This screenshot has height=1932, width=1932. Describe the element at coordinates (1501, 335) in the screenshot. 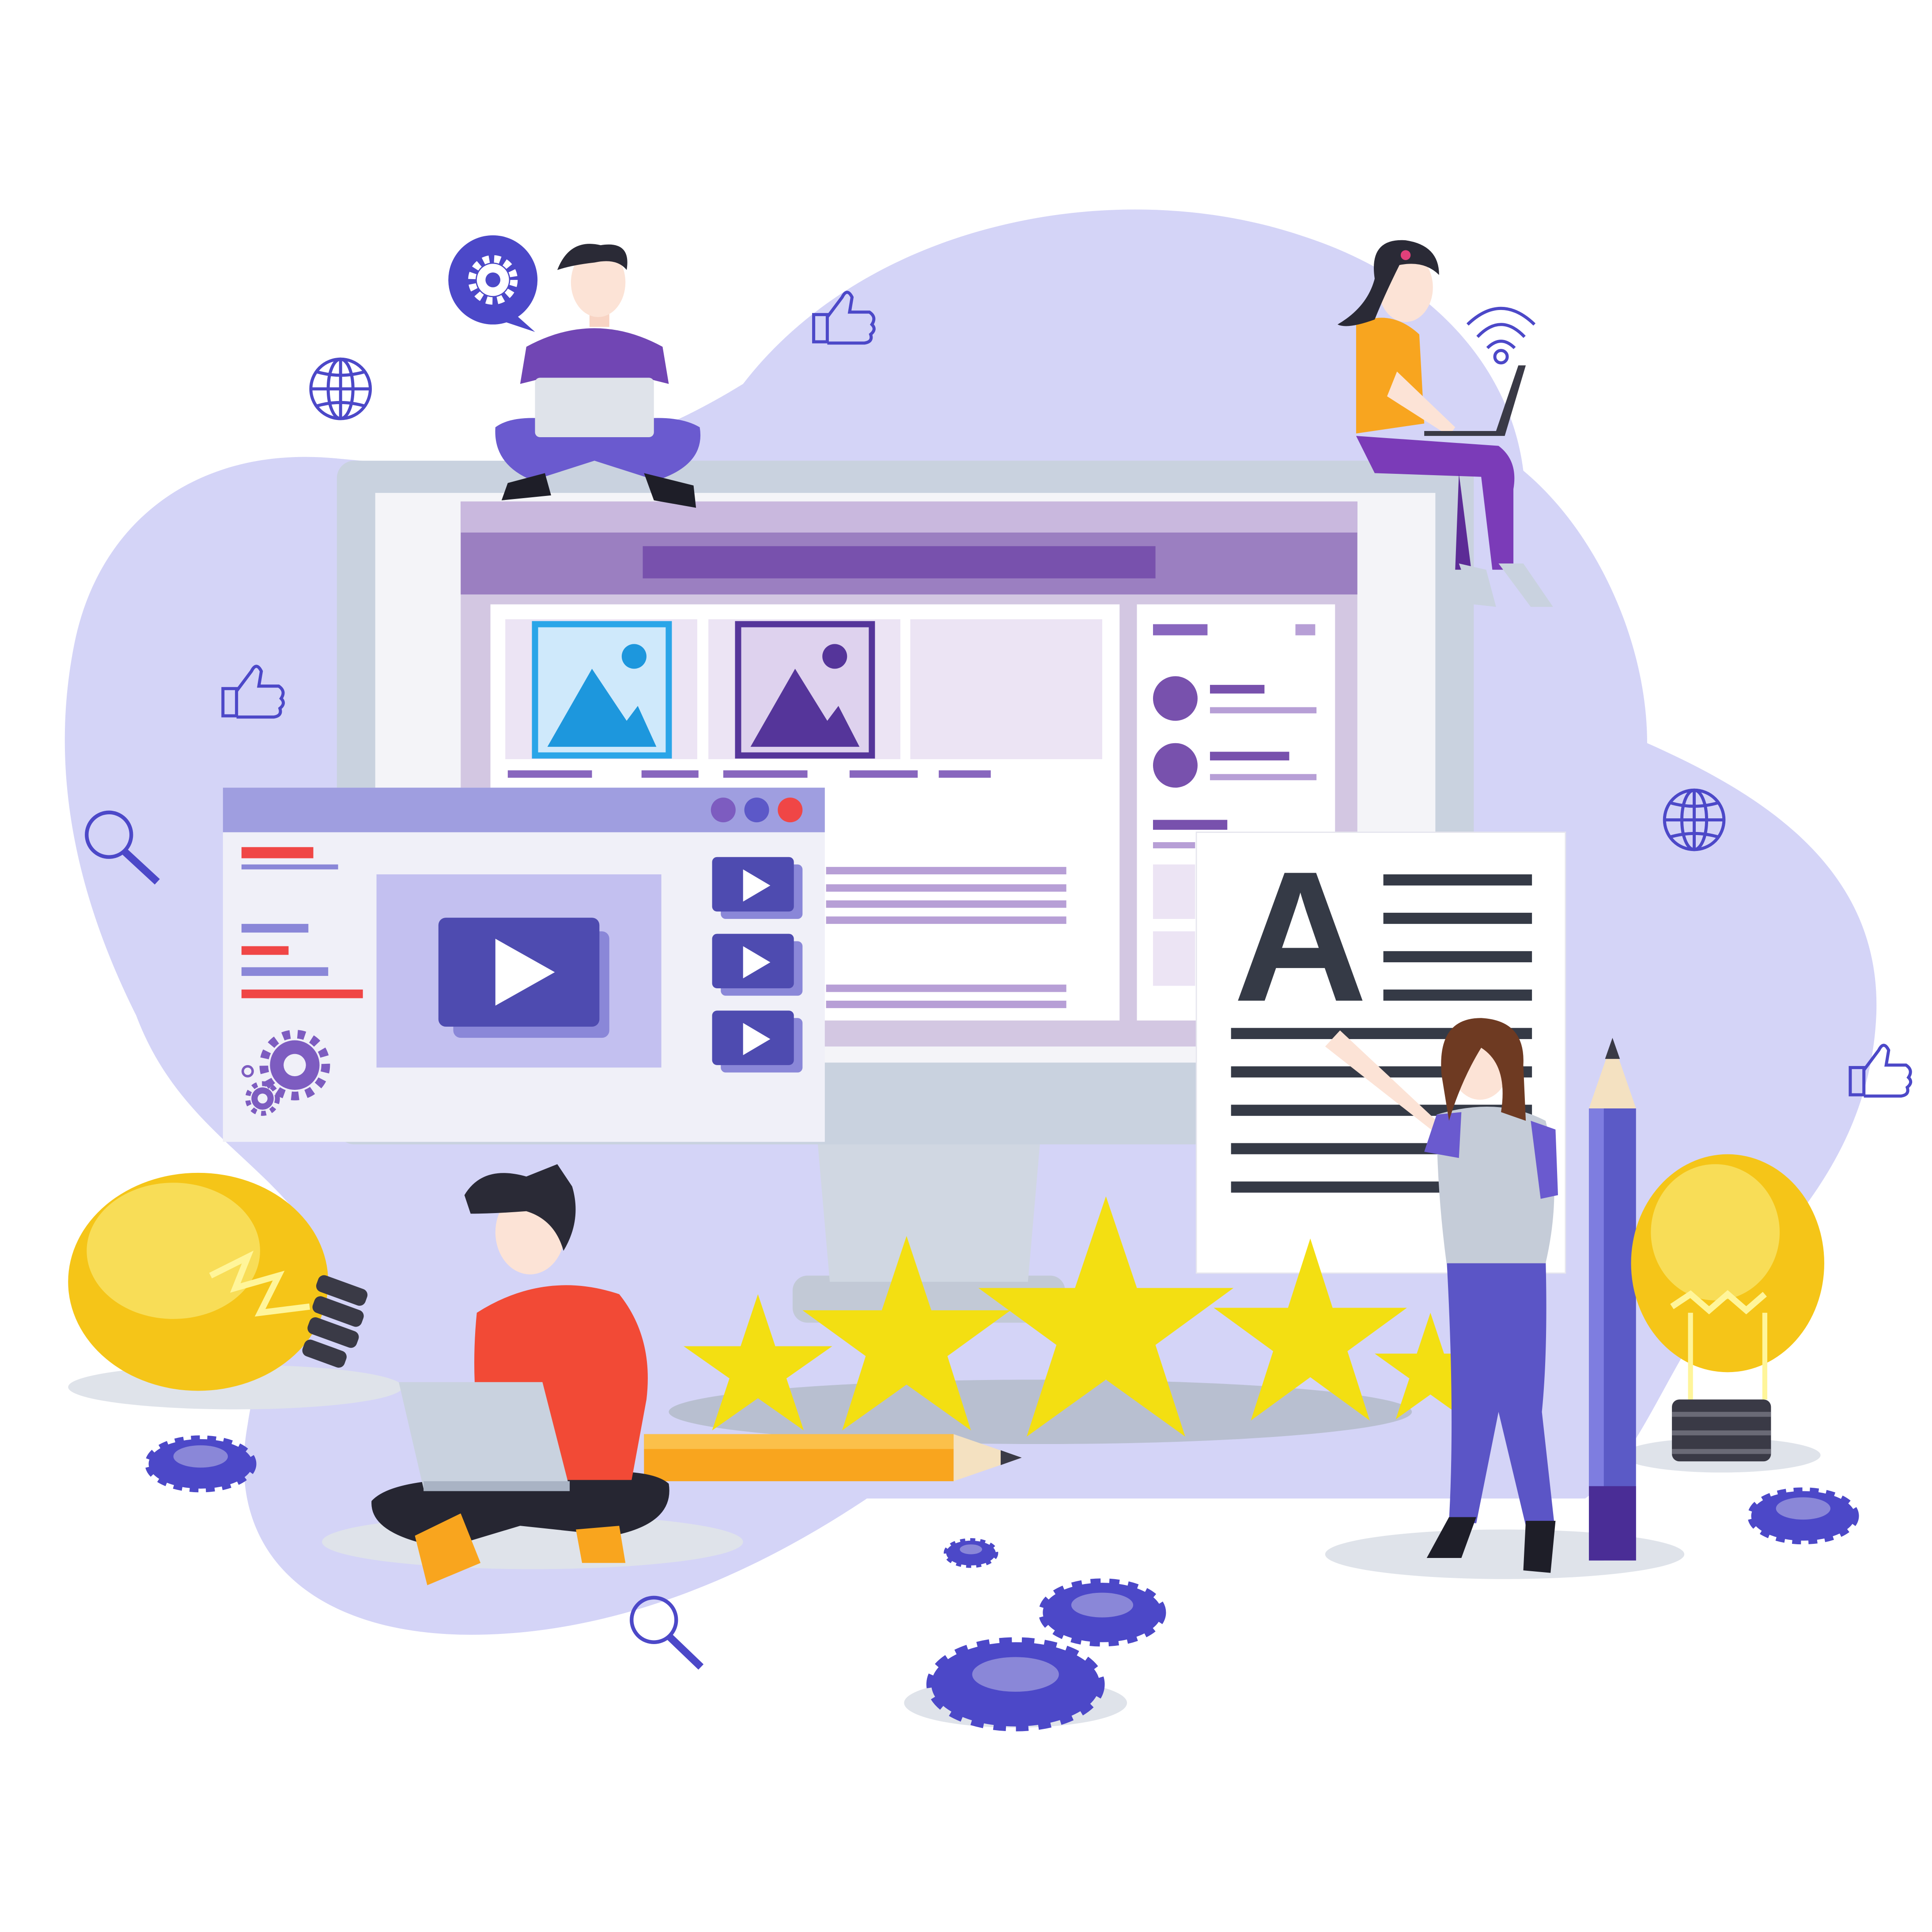

I see `wifi-icon` at that location.